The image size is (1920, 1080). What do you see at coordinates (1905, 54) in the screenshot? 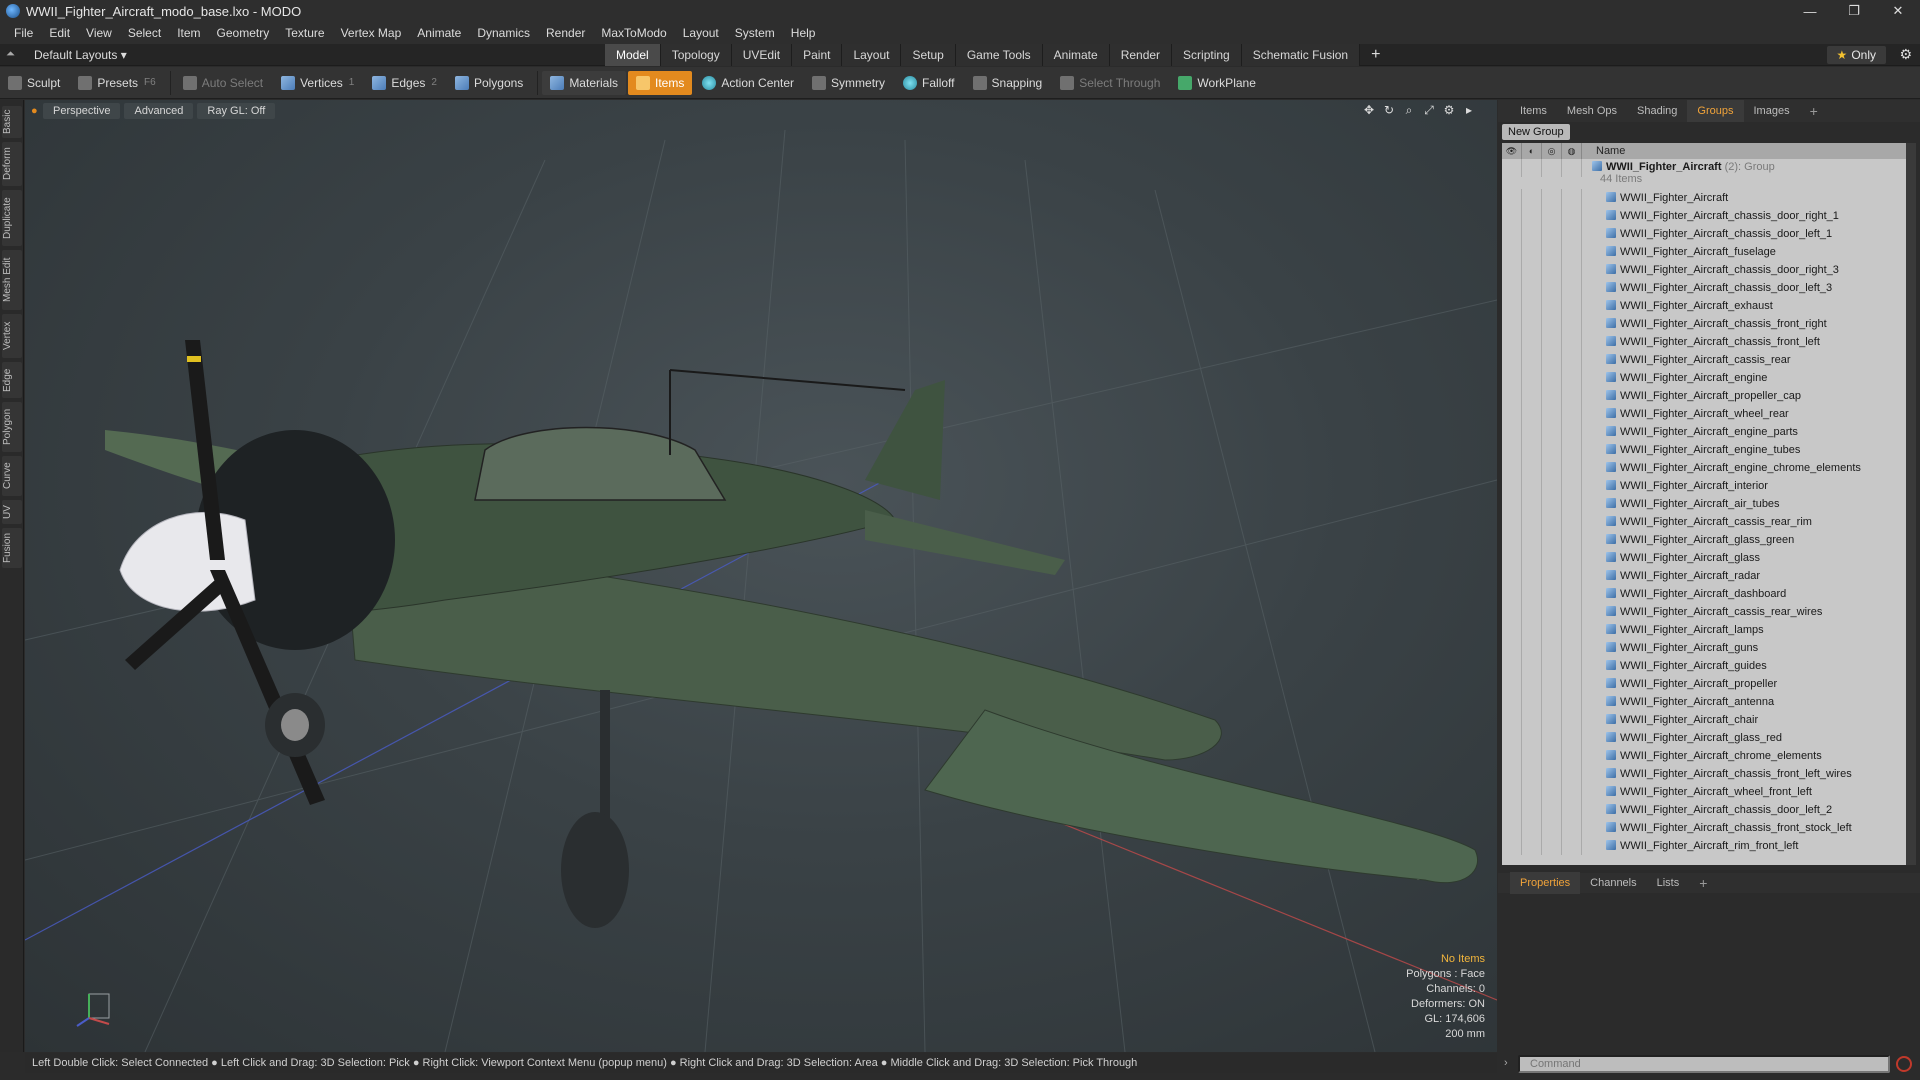
I see `gear-icon: ⚙` at bounding box center [1905, 54].